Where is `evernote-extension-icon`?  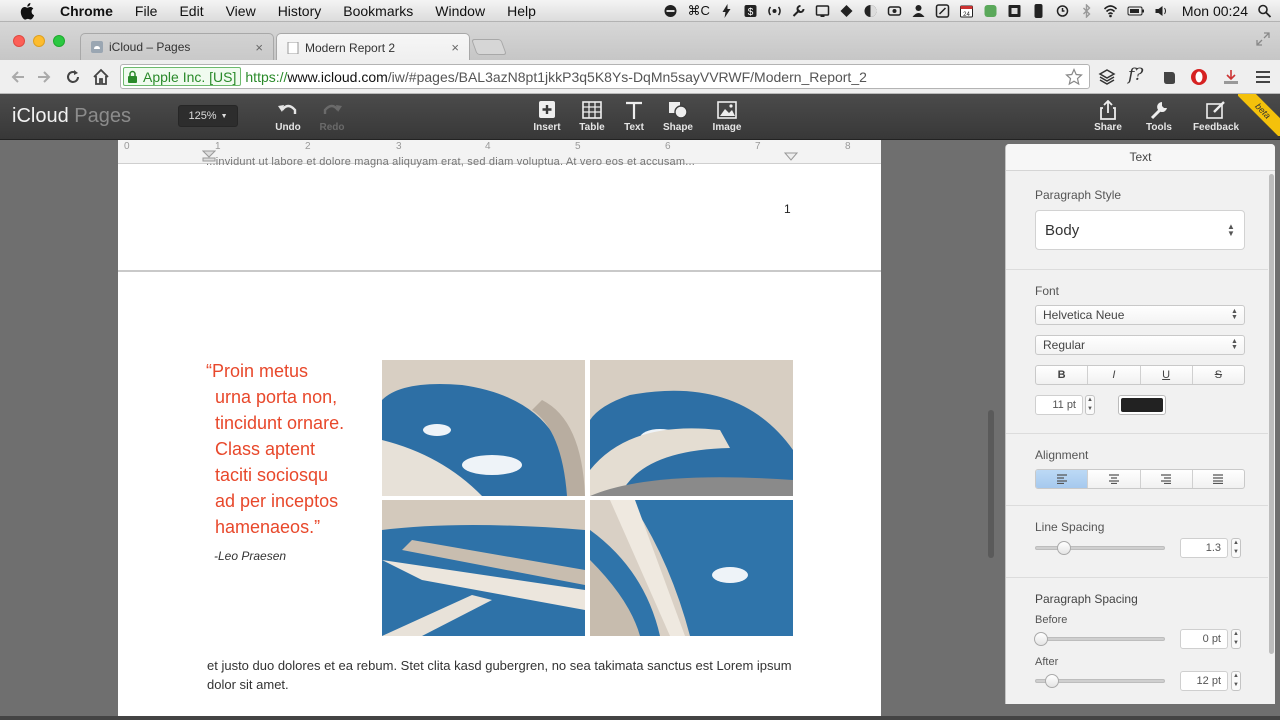 evernote-extension-icon is located at coordinates (1169, 77).